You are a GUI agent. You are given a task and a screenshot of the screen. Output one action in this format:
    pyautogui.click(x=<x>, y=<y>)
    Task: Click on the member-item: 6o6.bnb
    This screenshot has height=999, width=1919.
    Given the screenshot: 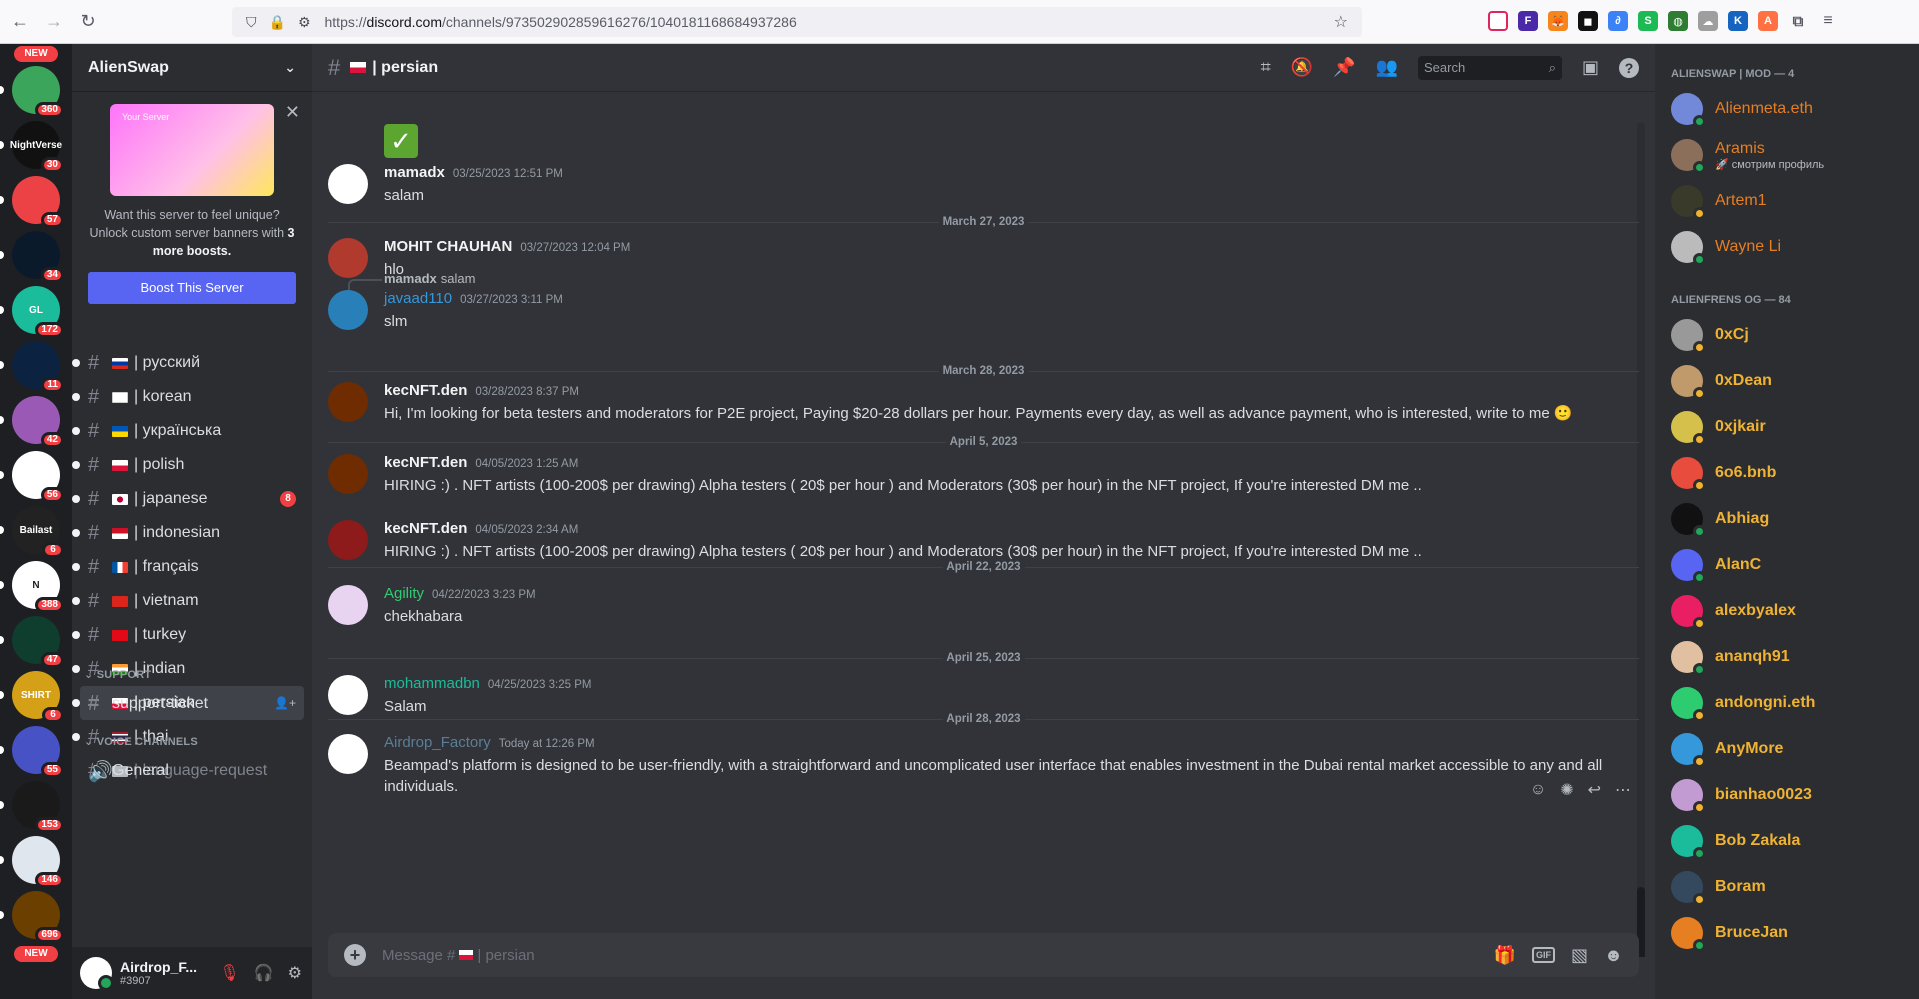 What is the action you would take?
    pyautogui.click(x=1787, y=473)
    